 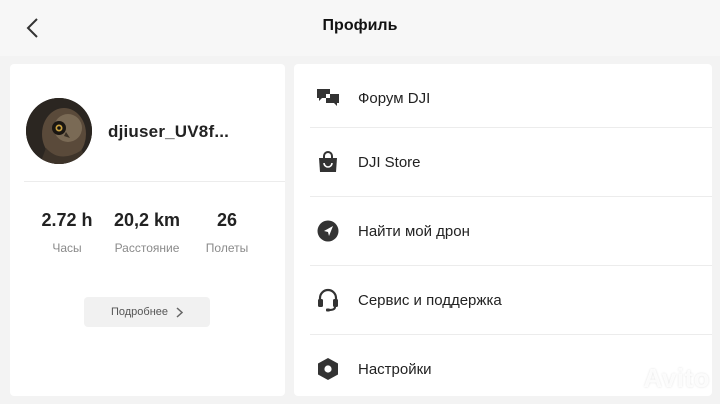 I want to click on more-details-label: Подробнее, so click(x=139, y=312).